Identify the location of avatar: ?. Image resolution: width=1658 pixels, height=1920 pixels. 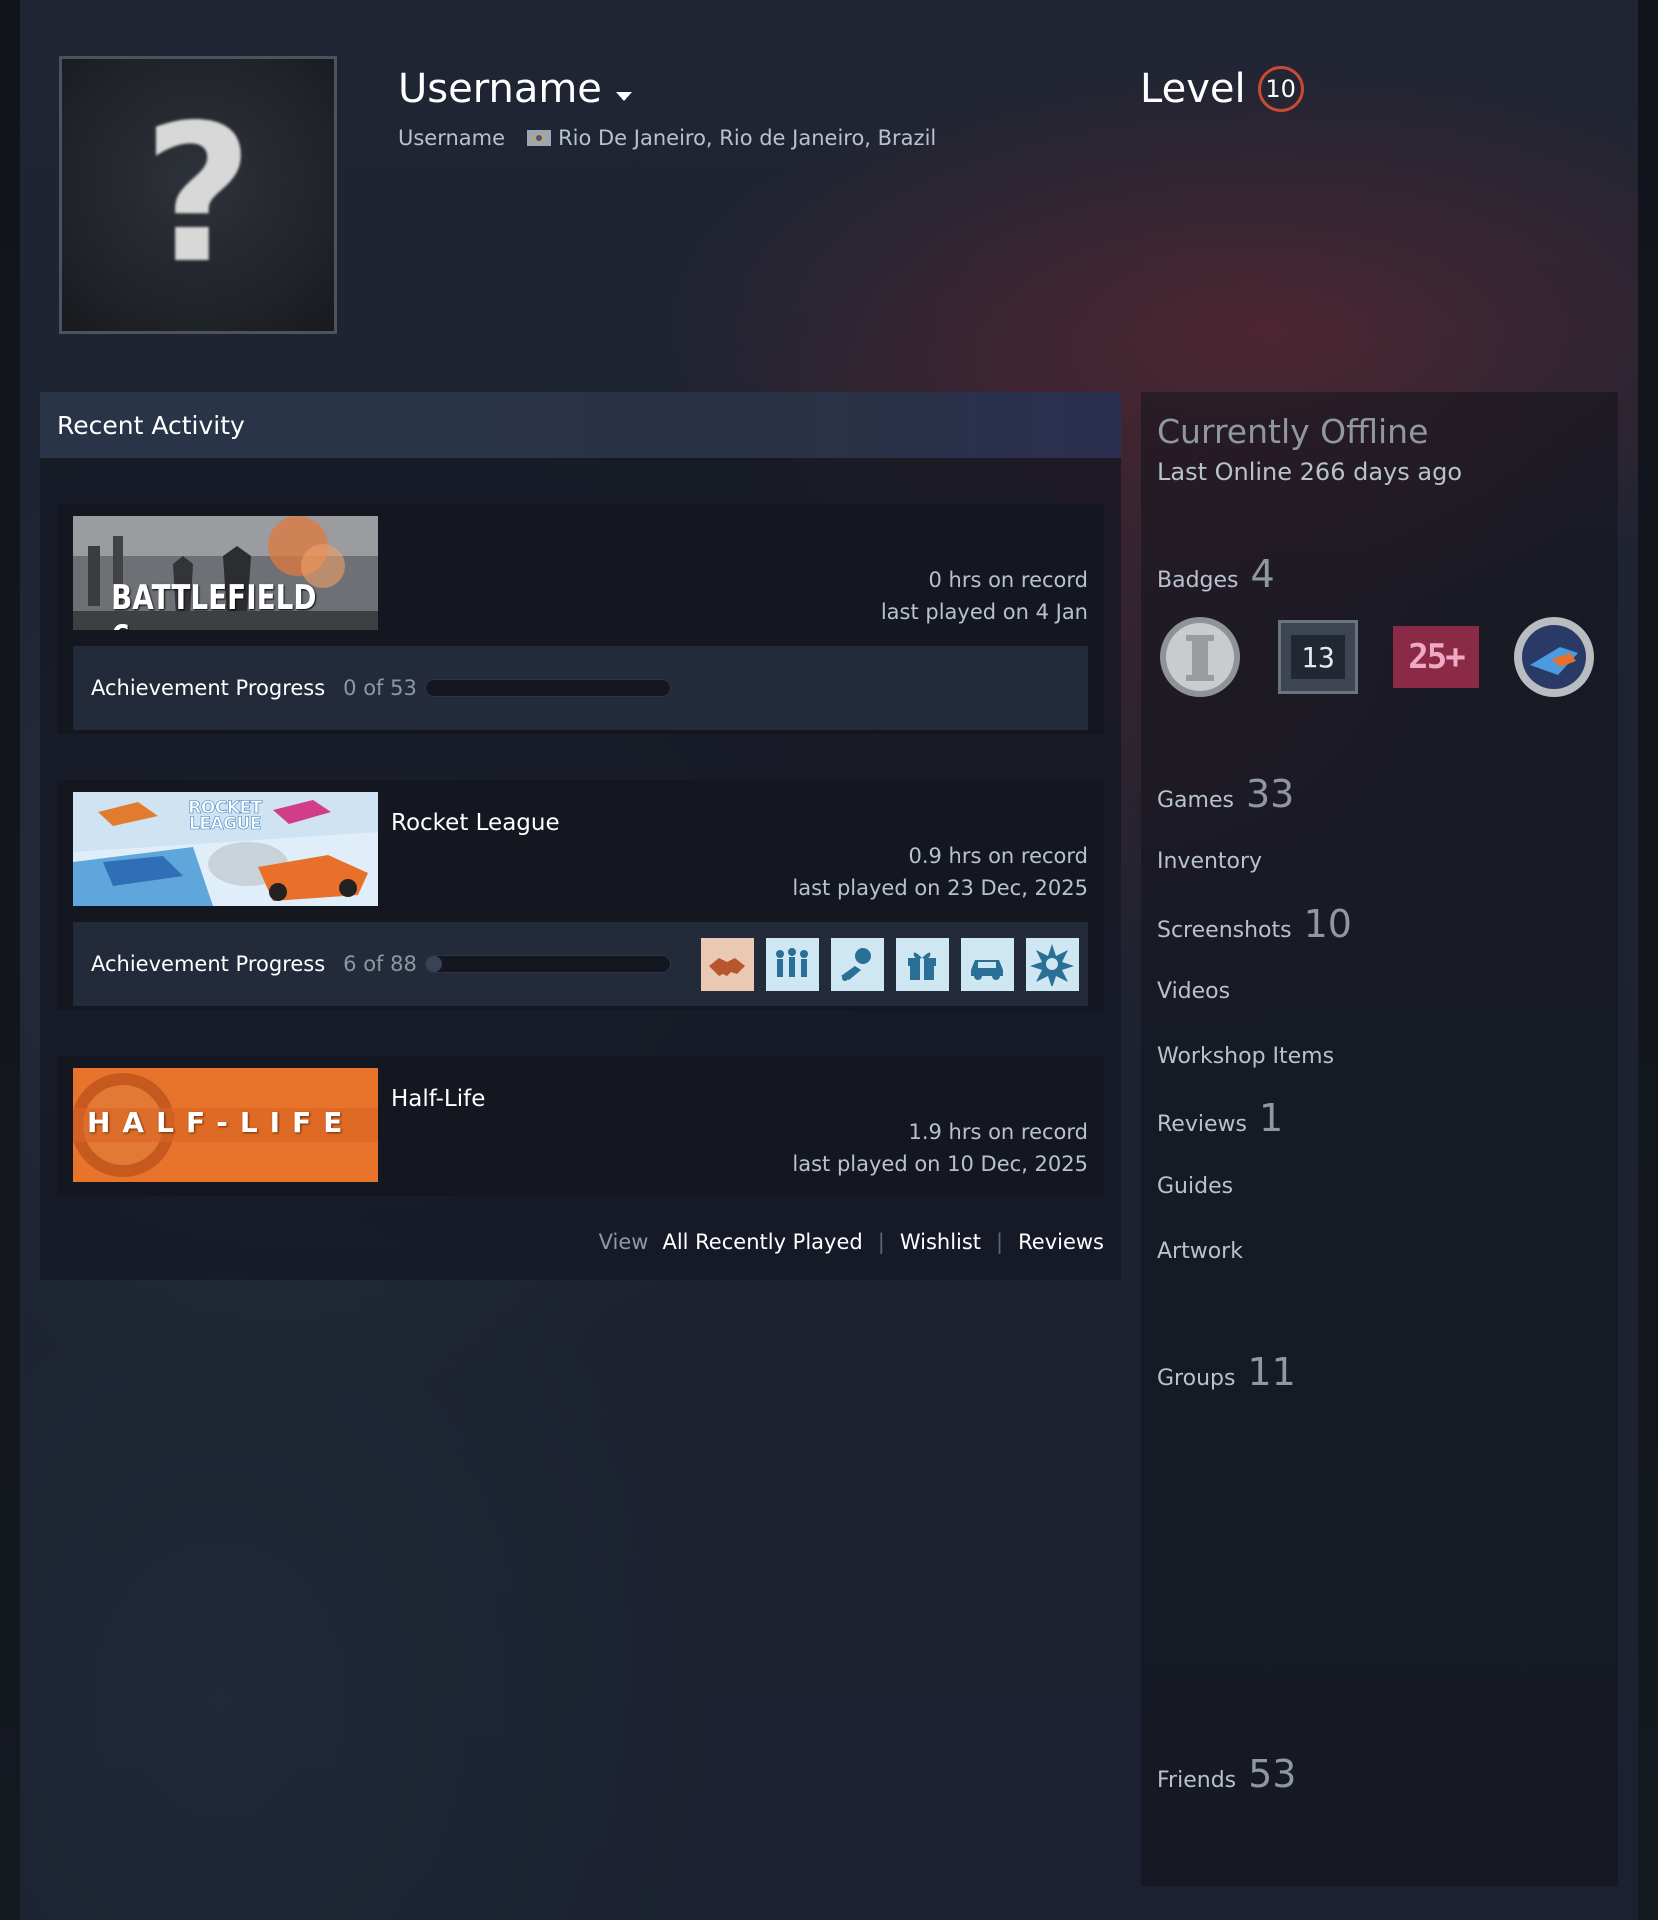
(198, 195).